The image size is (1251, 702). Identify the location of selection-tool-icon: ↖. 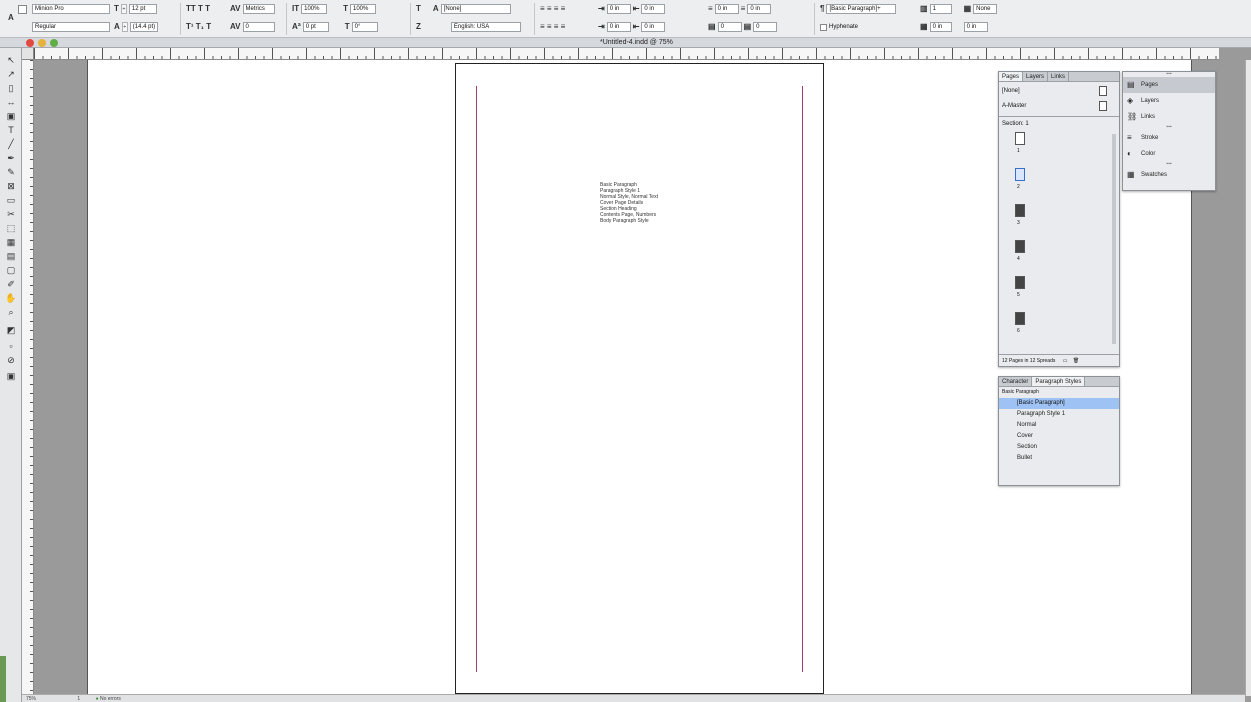
(11, 60).